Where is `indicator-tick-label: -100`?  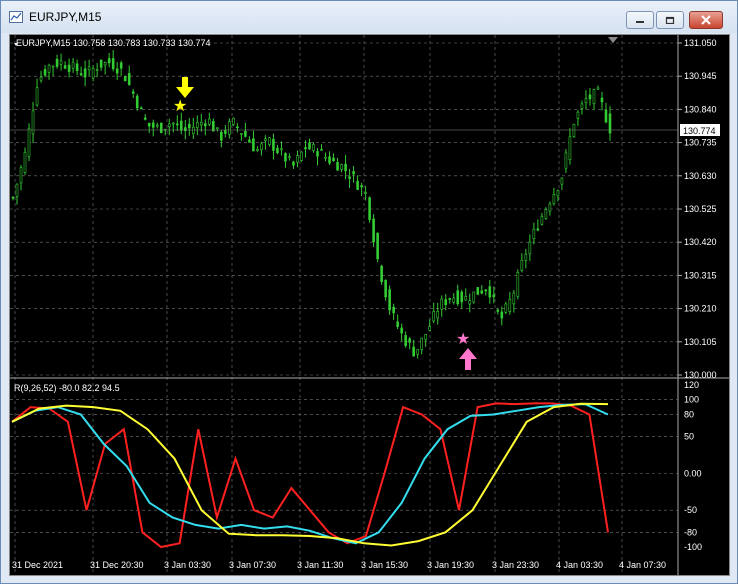
indicator-tick-label: -100 is located at coordinates (693, 547).